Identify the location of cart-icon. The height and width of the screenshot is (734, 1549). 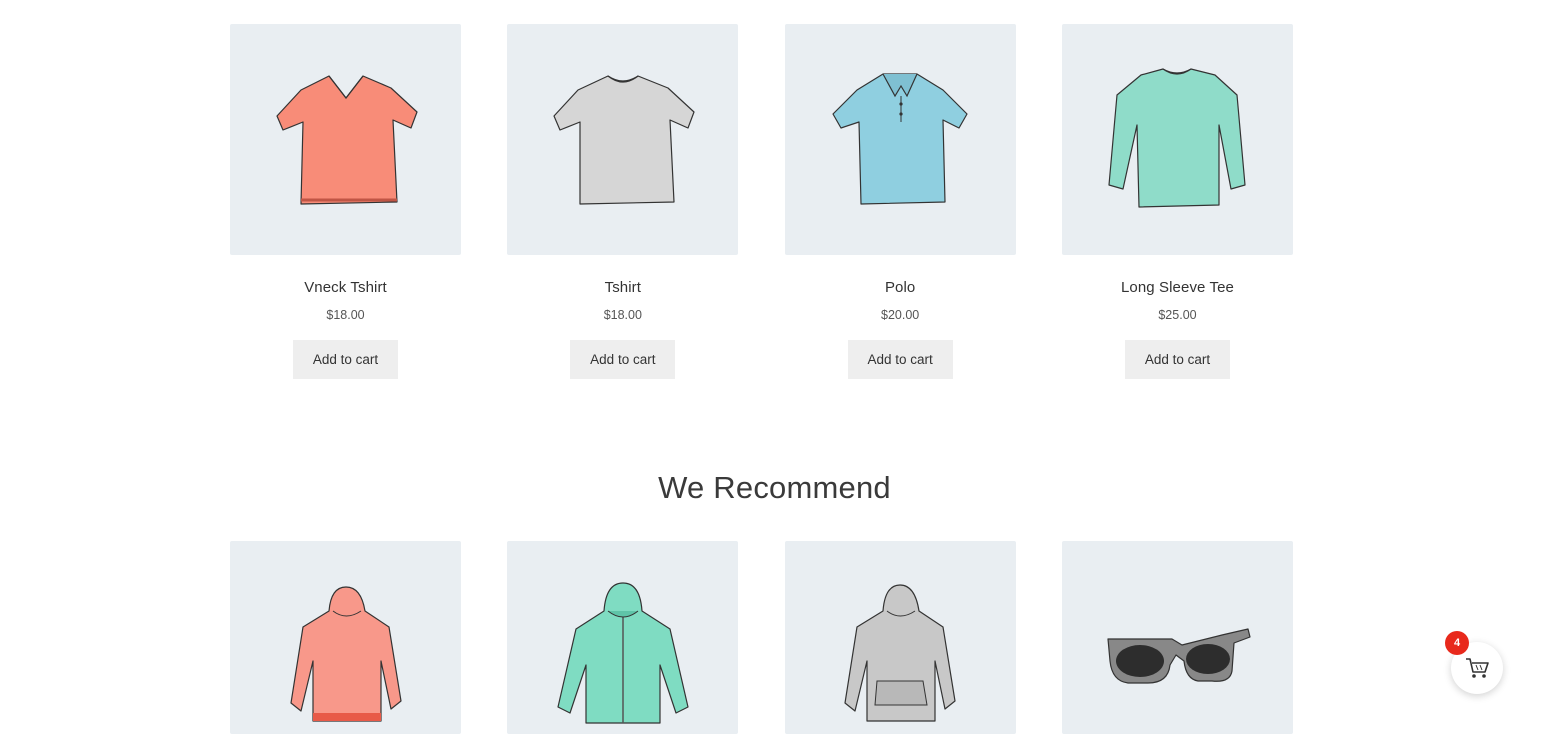
(1477, 668).